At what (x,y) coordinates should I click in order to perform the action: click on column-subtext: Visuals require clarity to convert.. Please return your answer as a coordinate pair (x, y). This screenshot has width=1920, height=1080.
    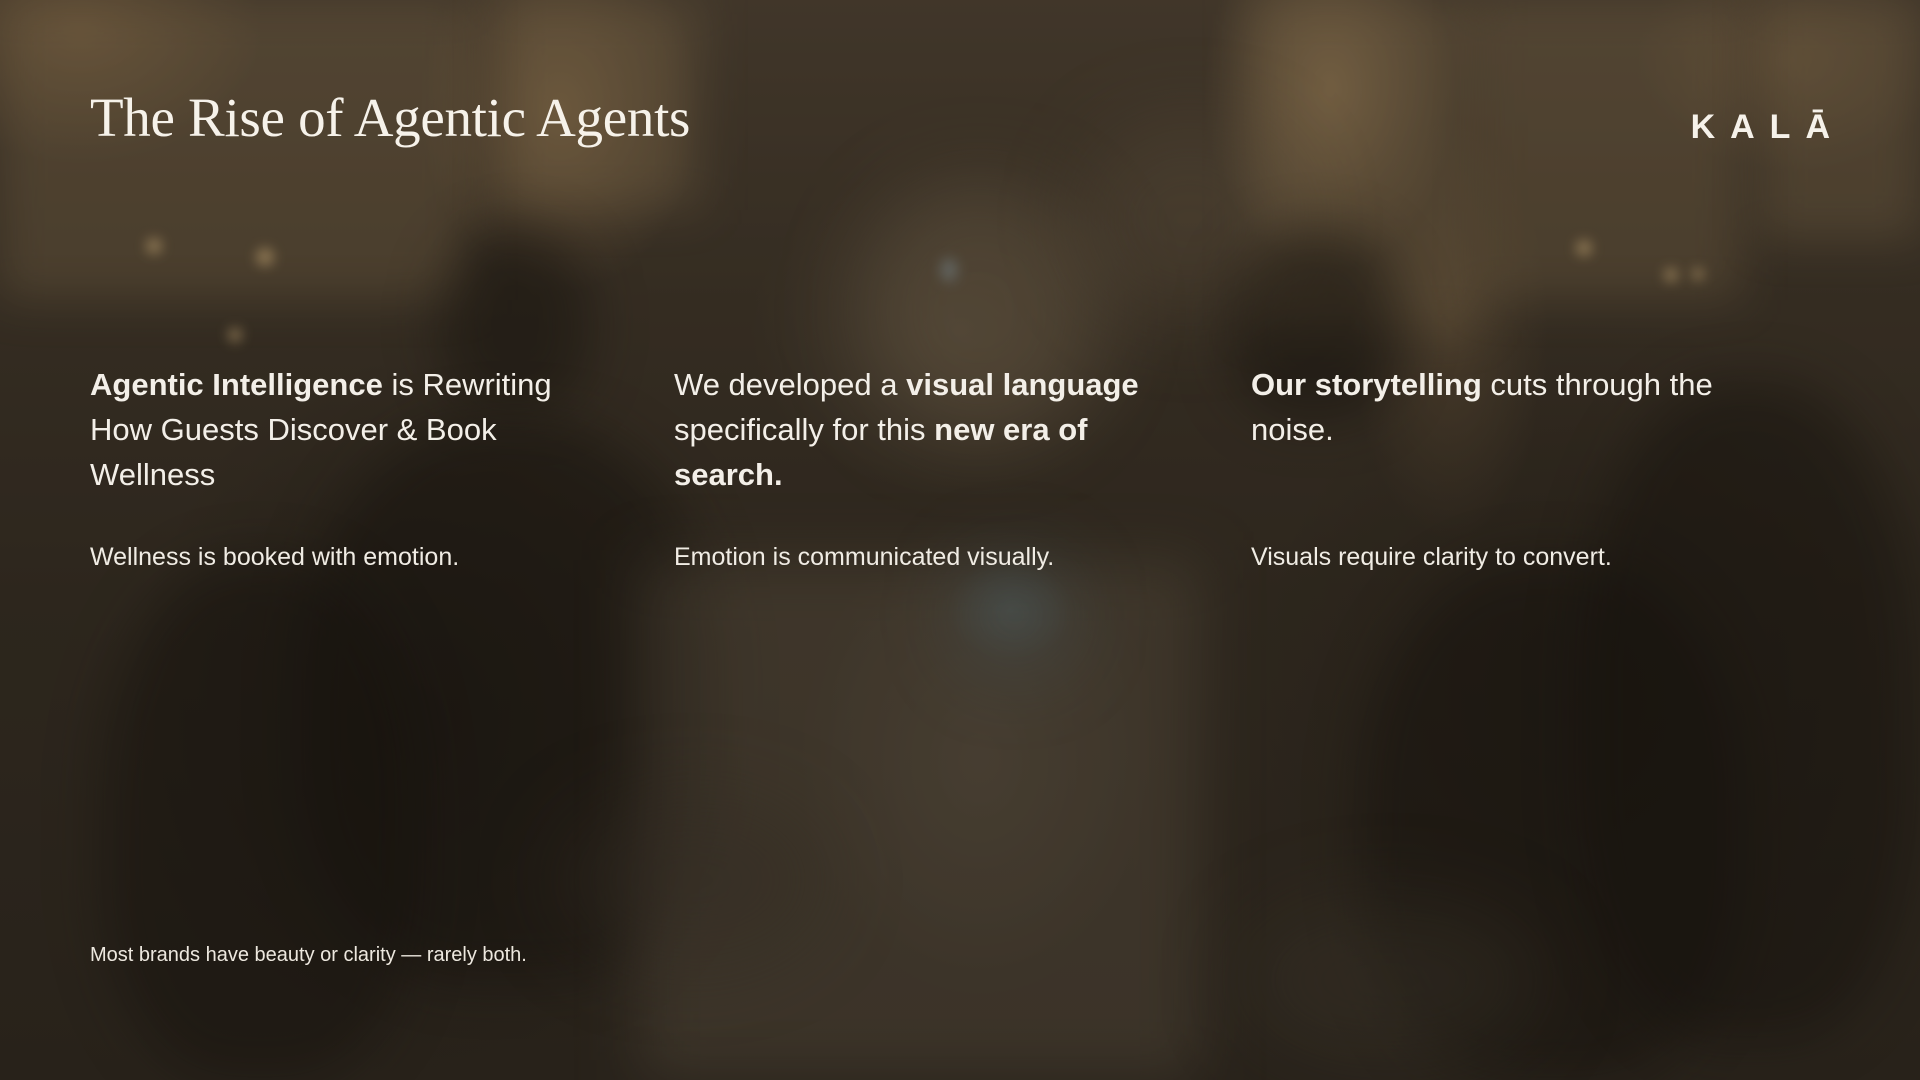
    Looking at the image, I should click on (1431, 557).